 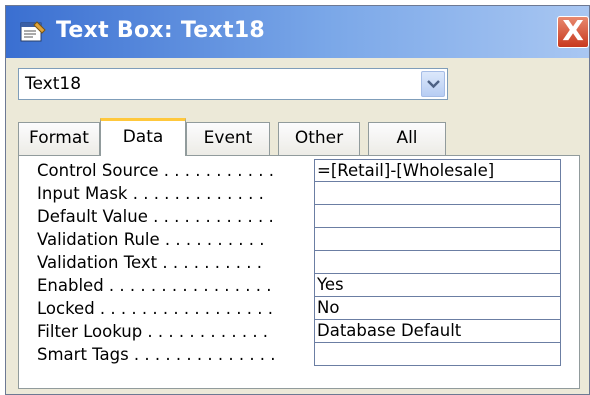 I want to click on close-icon: X, so click(x=573, y=30).